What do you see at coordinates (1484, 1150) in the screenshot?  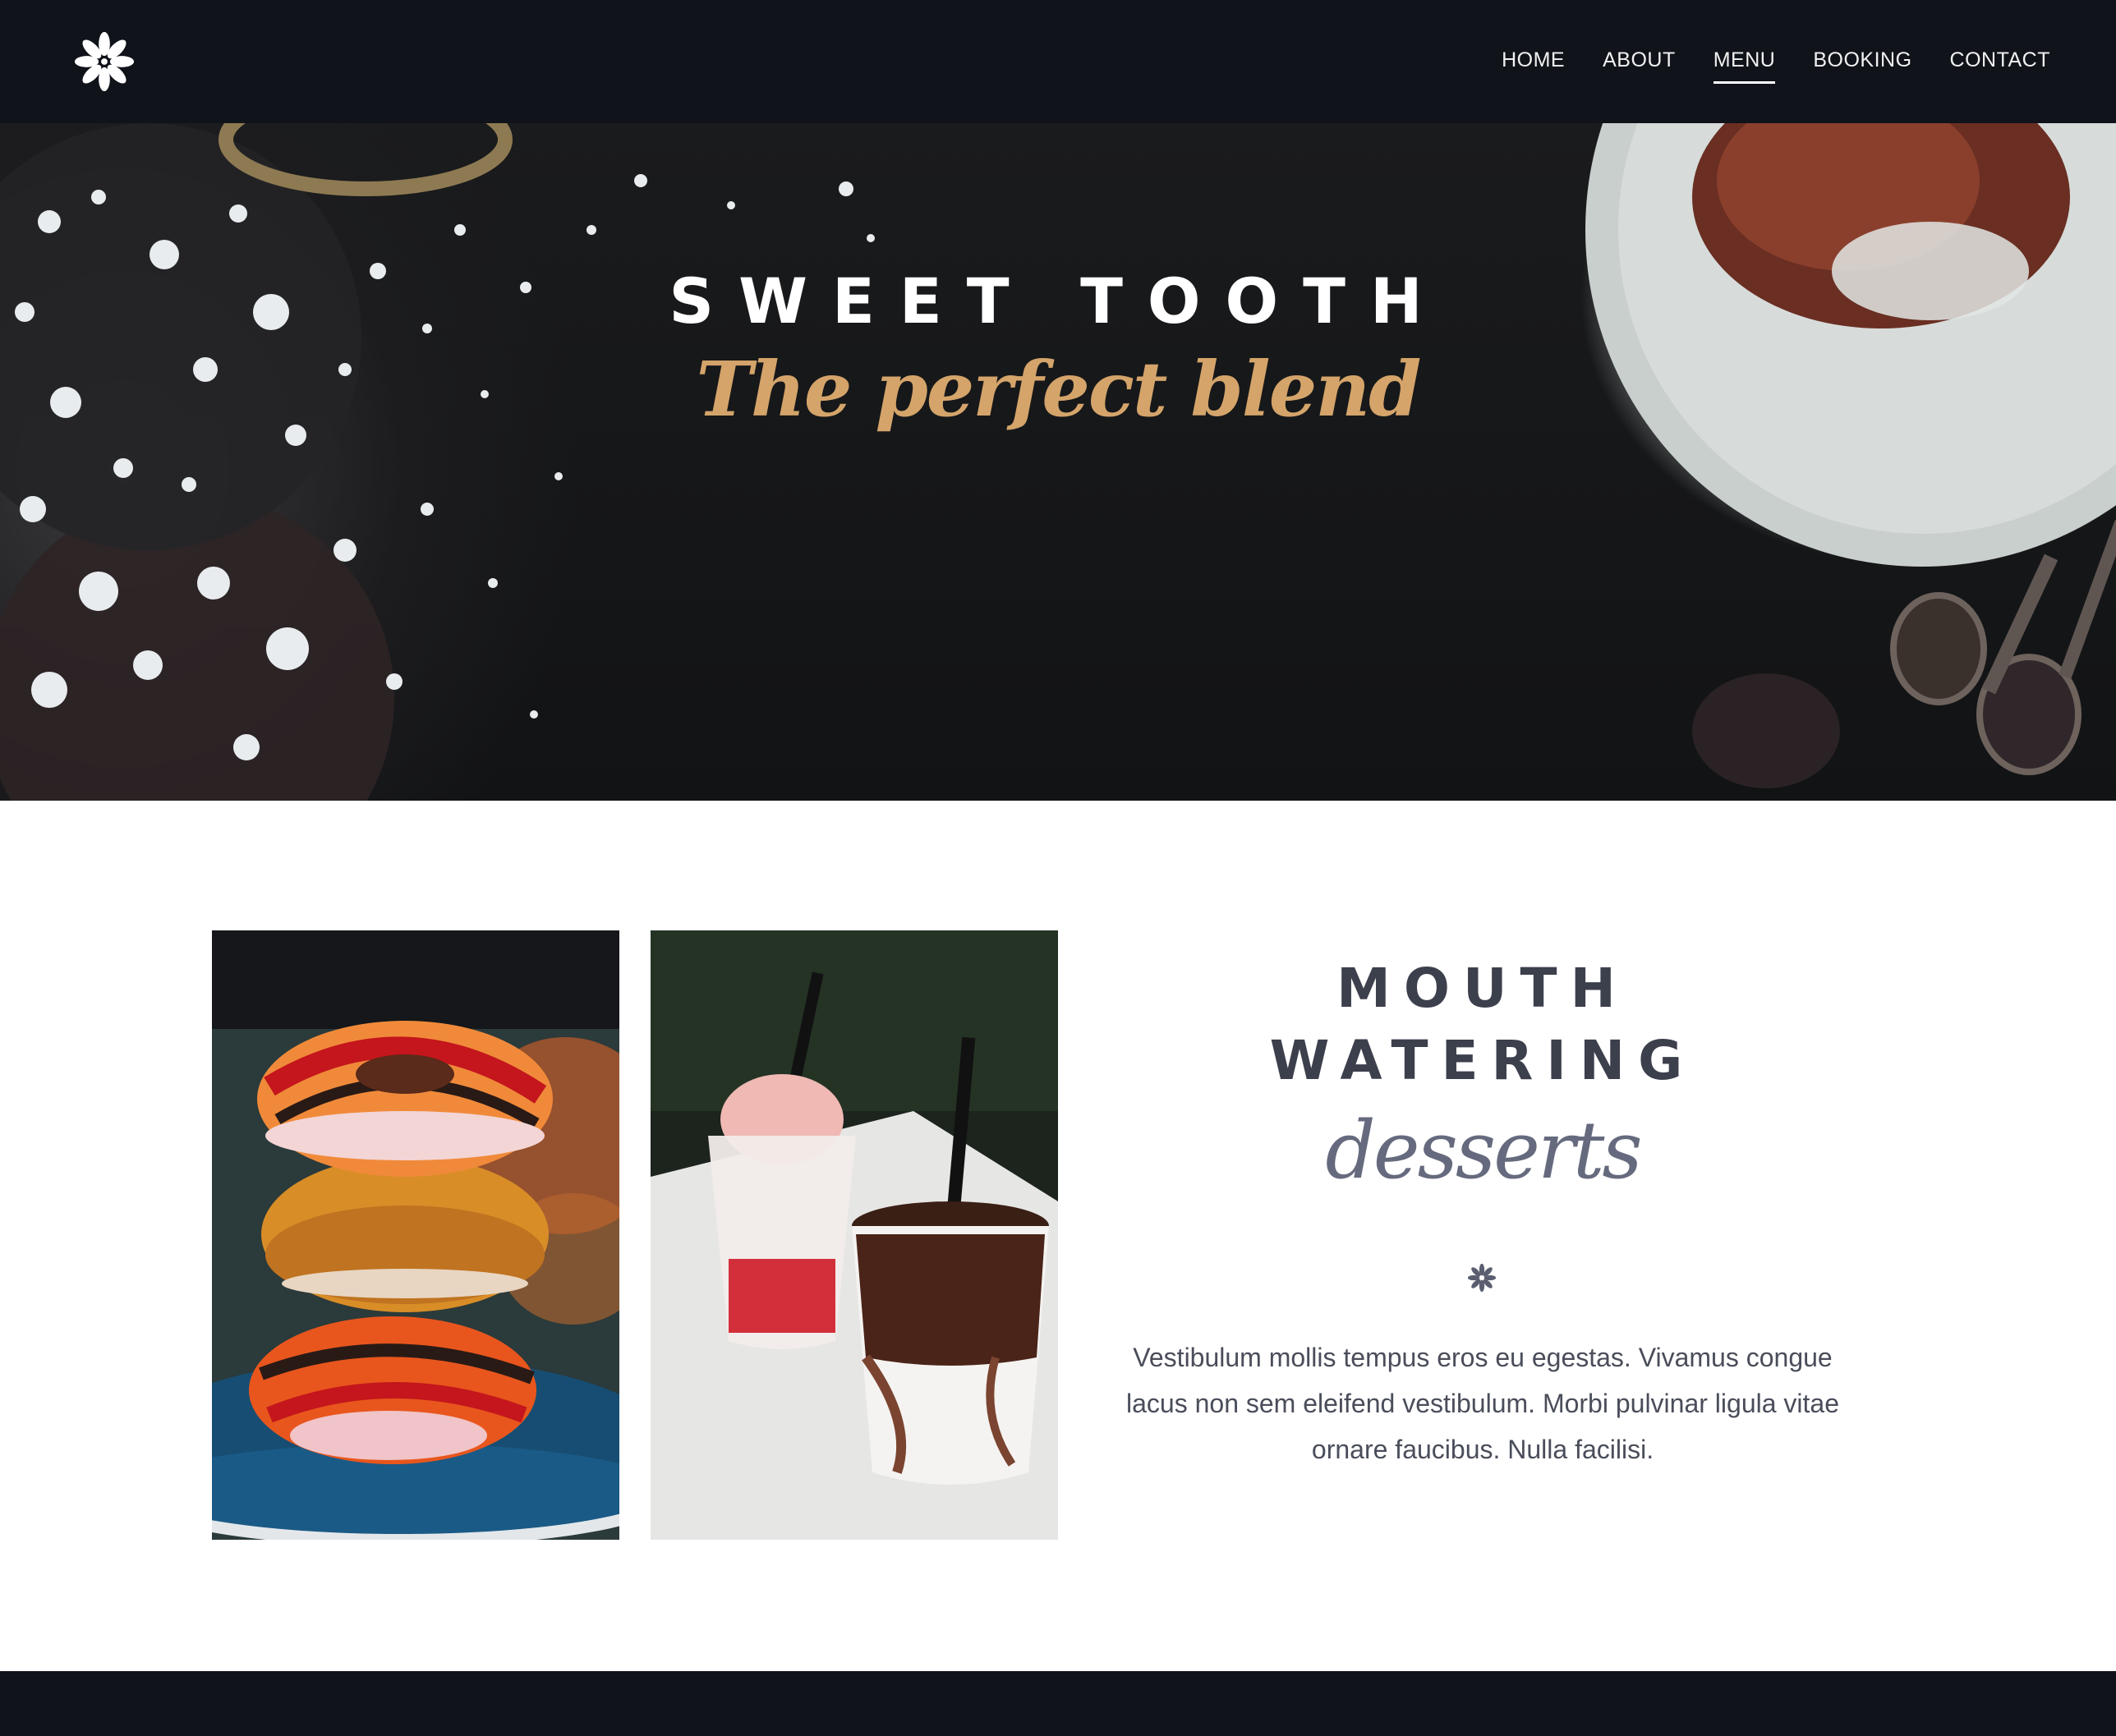 I see `section-script-word: desserts` at bounding box center [1484, 1150].